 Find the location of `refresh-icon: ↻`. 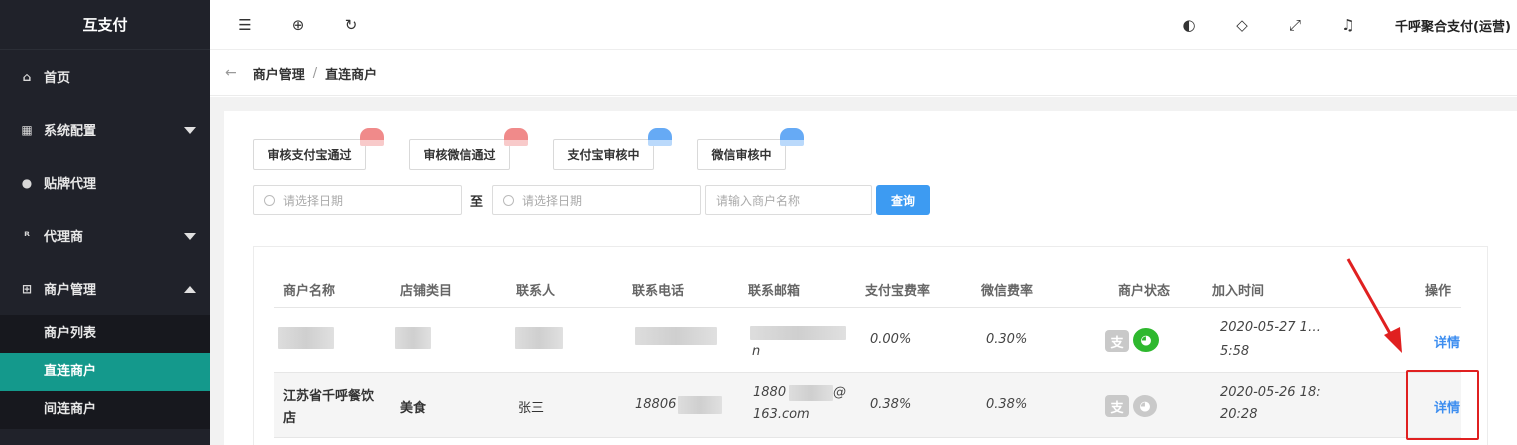

refresh-icon: ↻ is located at coordinates (351, 25).